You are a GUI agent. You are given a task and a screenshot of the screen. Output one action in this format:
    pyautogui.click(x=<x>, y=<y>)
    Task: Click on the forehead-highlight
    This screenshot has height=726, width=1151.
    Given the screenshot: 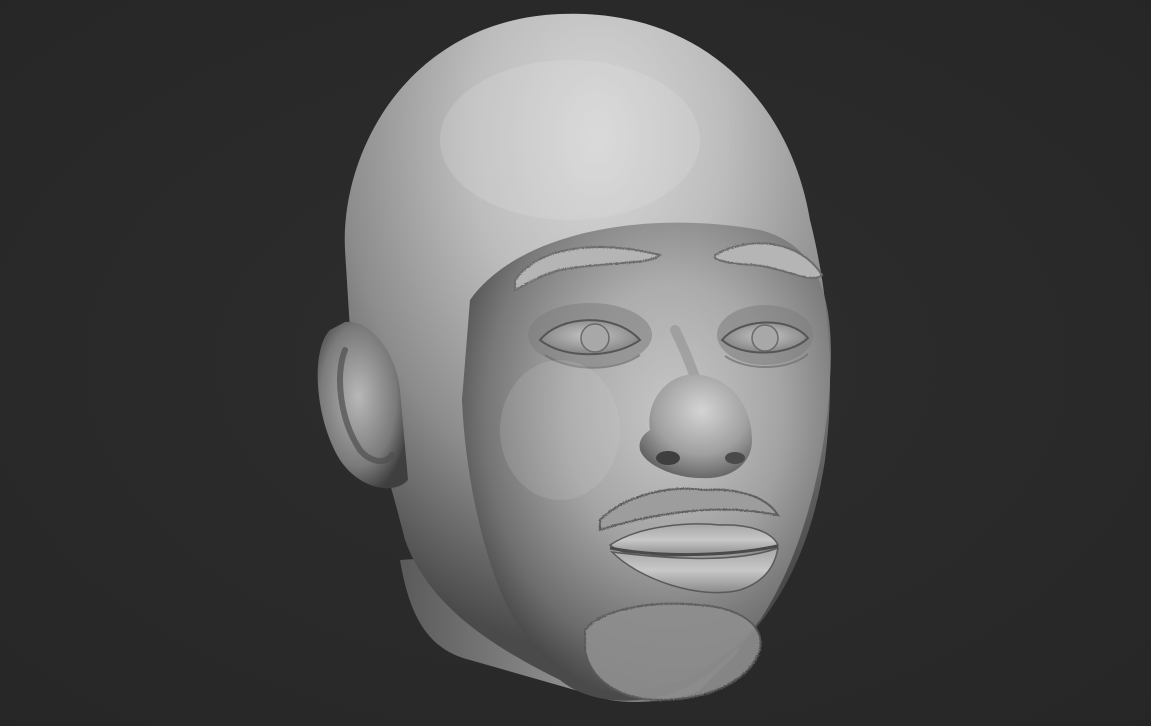 What is the action you would take?
    pyautogui.click(x=570, y=140)
    